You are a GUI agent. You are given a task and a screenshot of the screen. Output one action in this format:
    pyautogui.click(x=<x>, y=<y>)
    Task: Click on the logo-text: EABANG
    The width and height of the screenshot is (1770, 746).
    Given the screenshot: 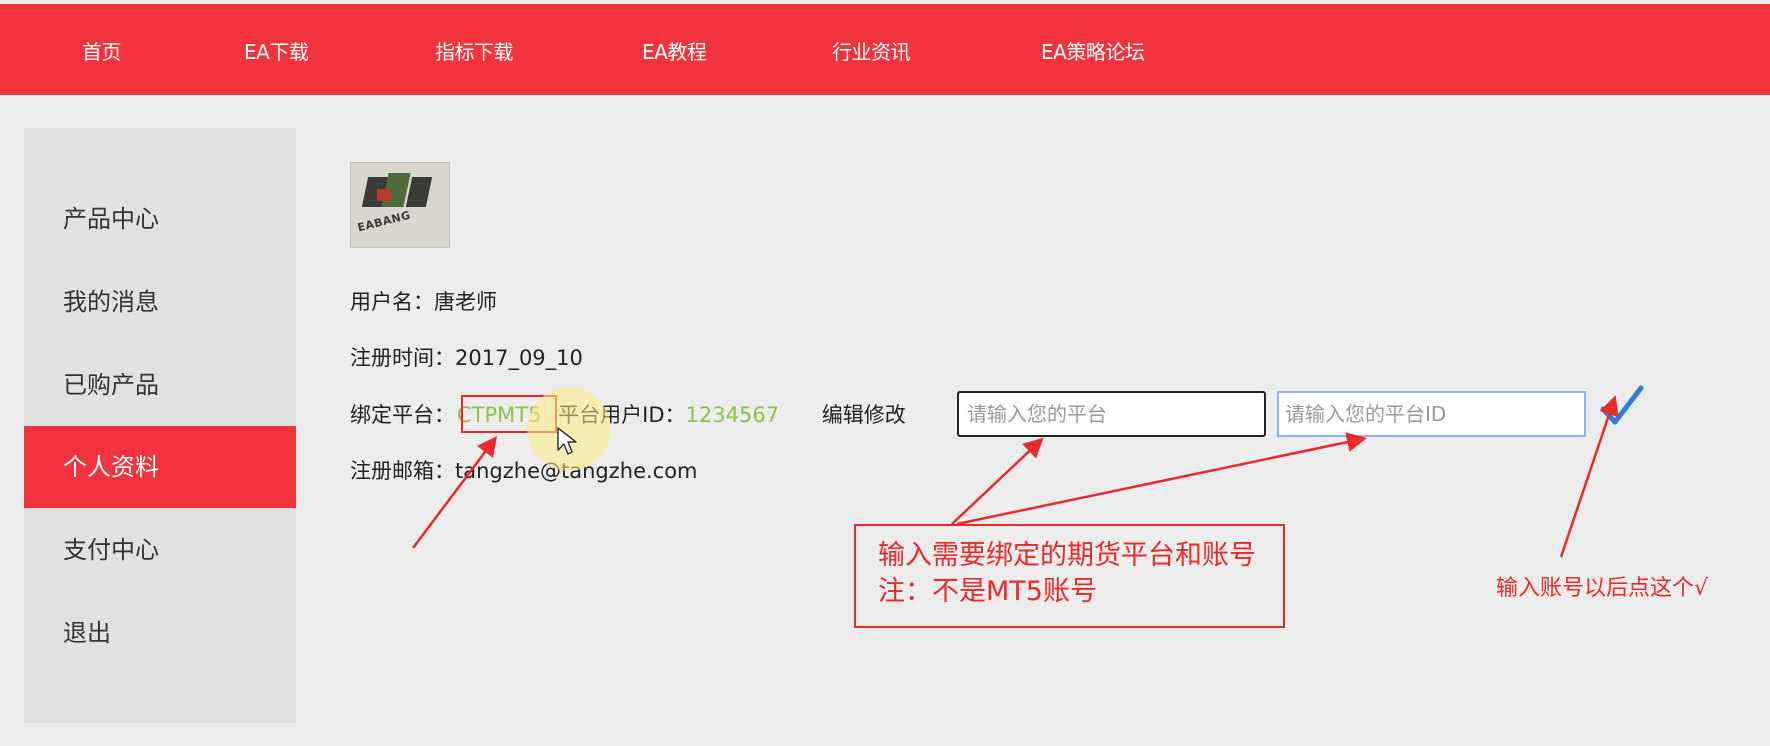 What is the action you would take?
    pyautogui.click(x=384, y=221)
    